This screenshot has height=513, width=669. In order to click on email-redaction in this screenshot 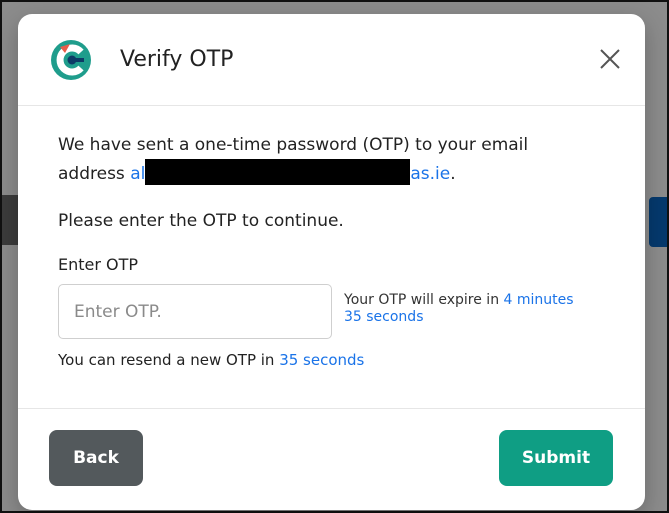, I will do `click(278, 172)`.